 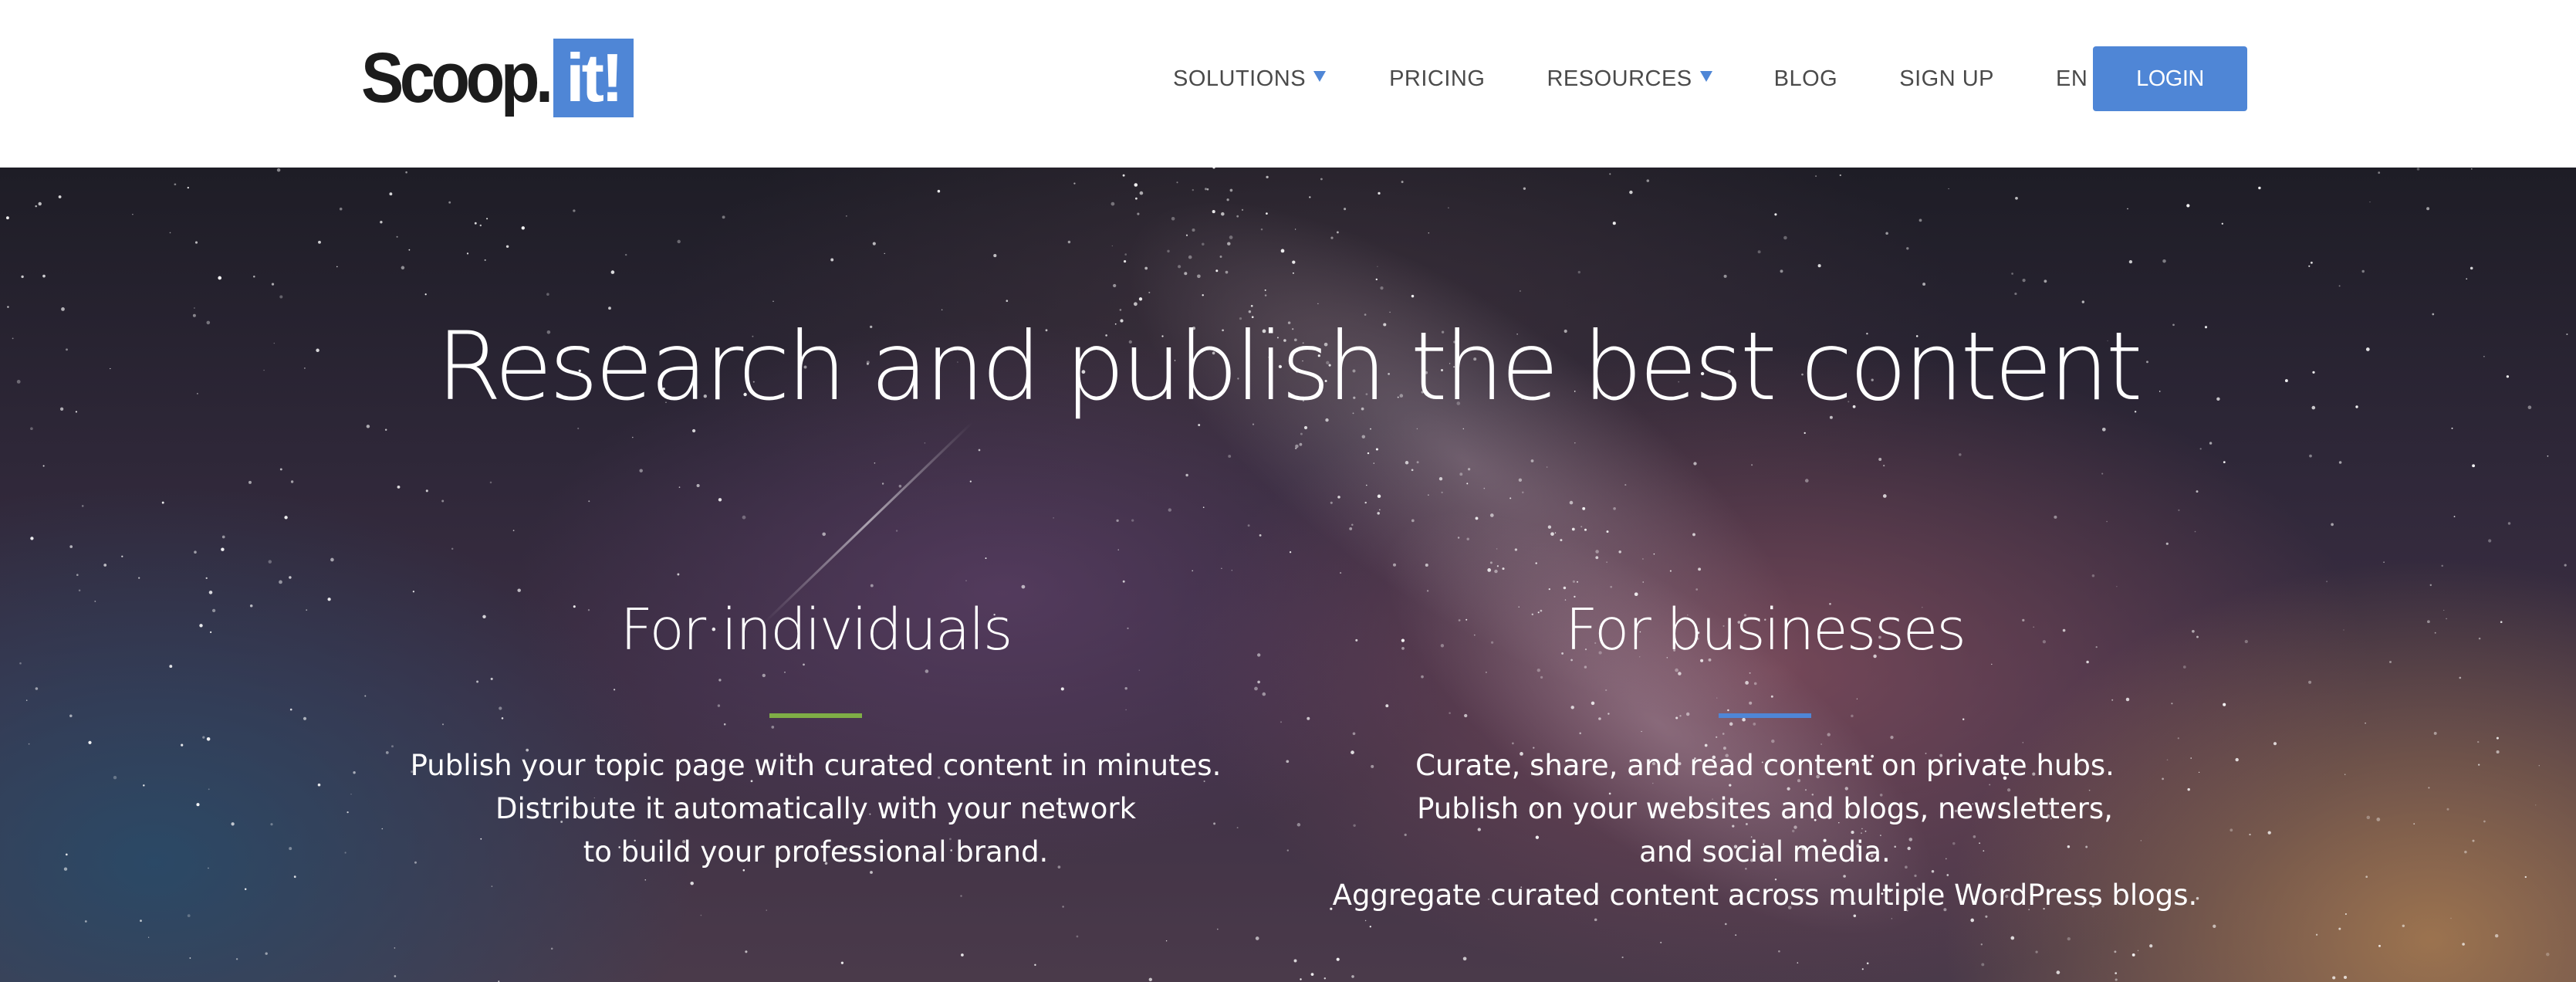 I want to click on language-label: EN, so click(x=2071, y=78).